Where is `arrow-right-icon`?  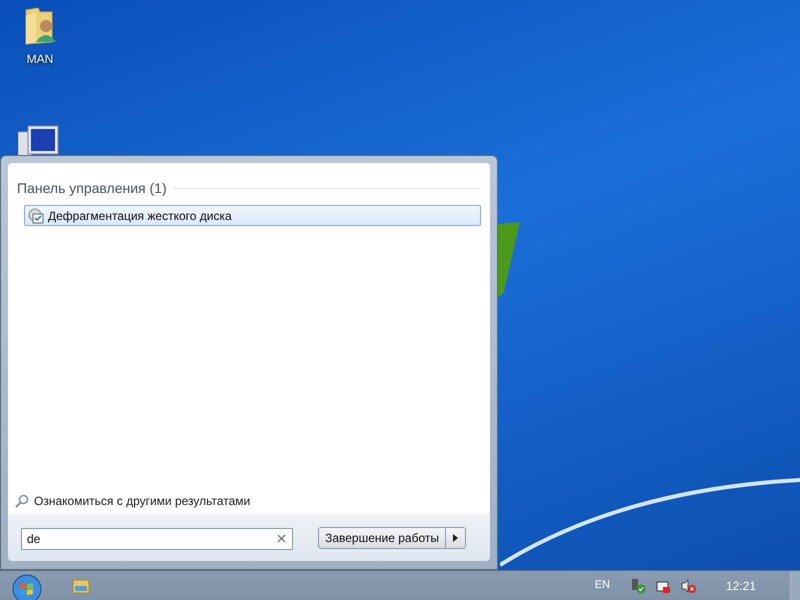 arrow-right-icon is located at coordinates (455, 538).